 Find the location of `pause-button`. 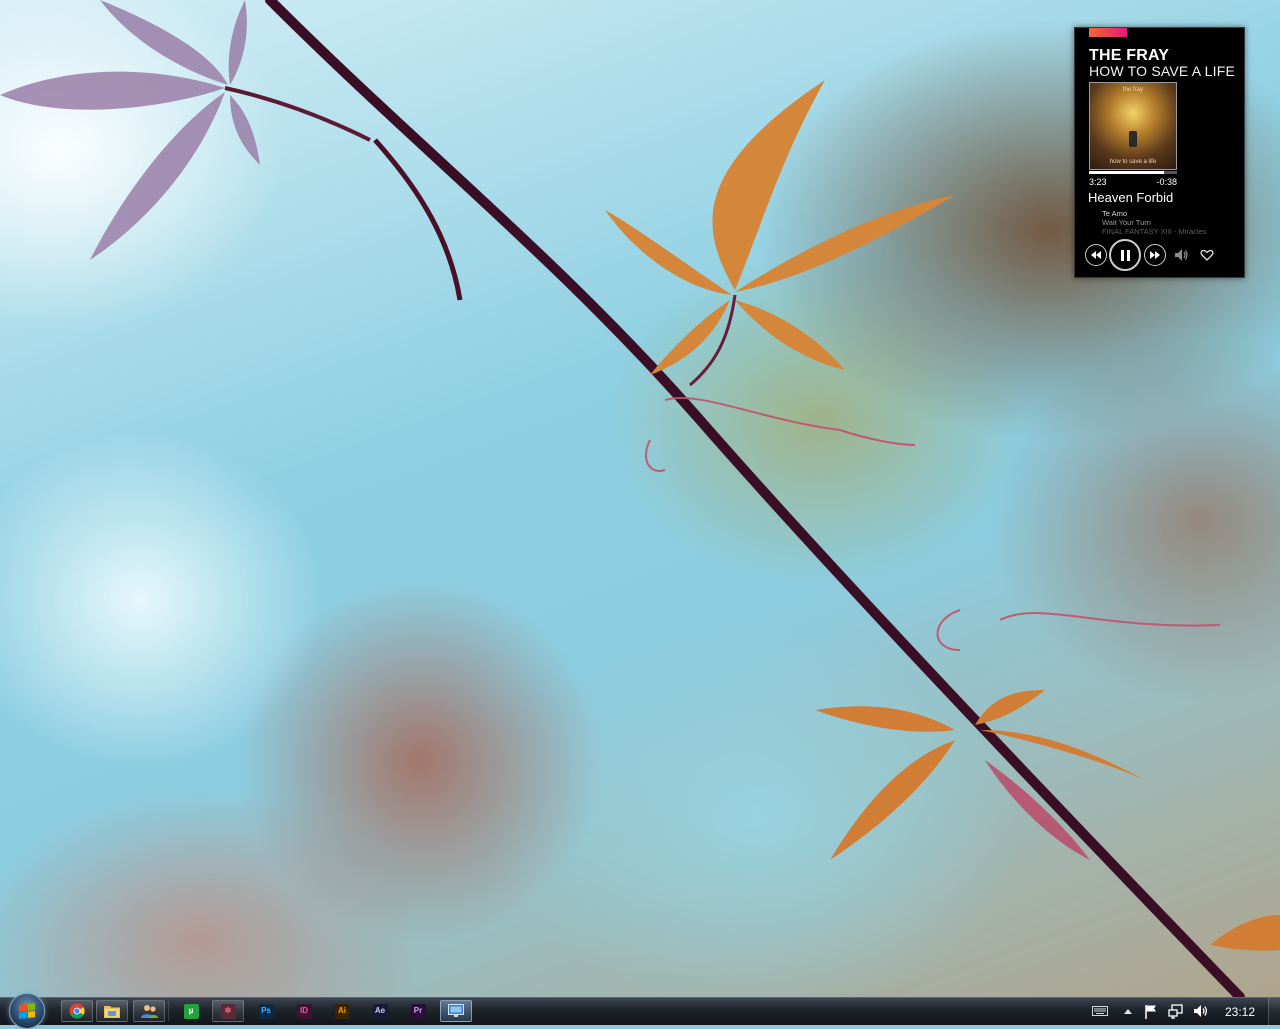

pause-button is located at coordinates (1125, 255).